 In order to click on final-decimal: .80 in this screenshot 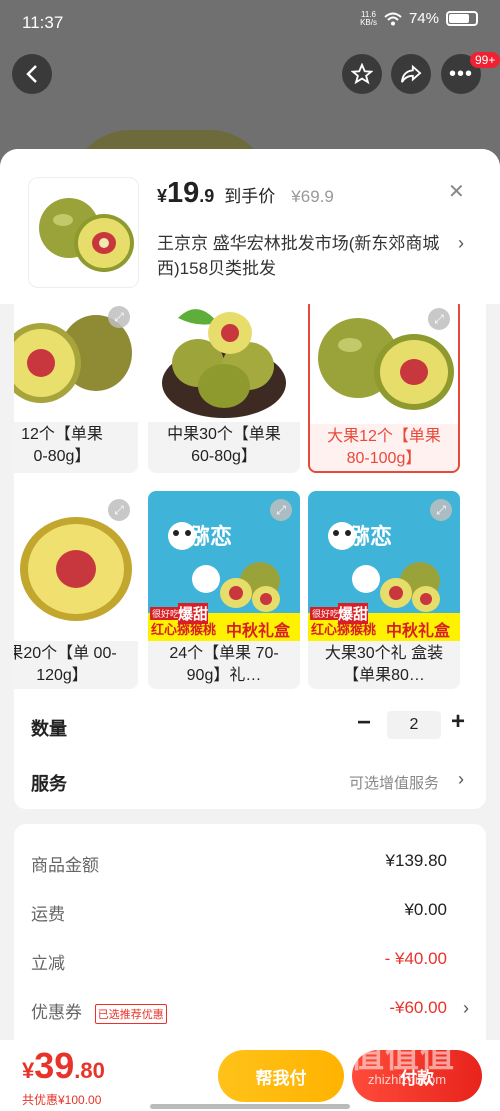, I will do `click(89, 1070)`.